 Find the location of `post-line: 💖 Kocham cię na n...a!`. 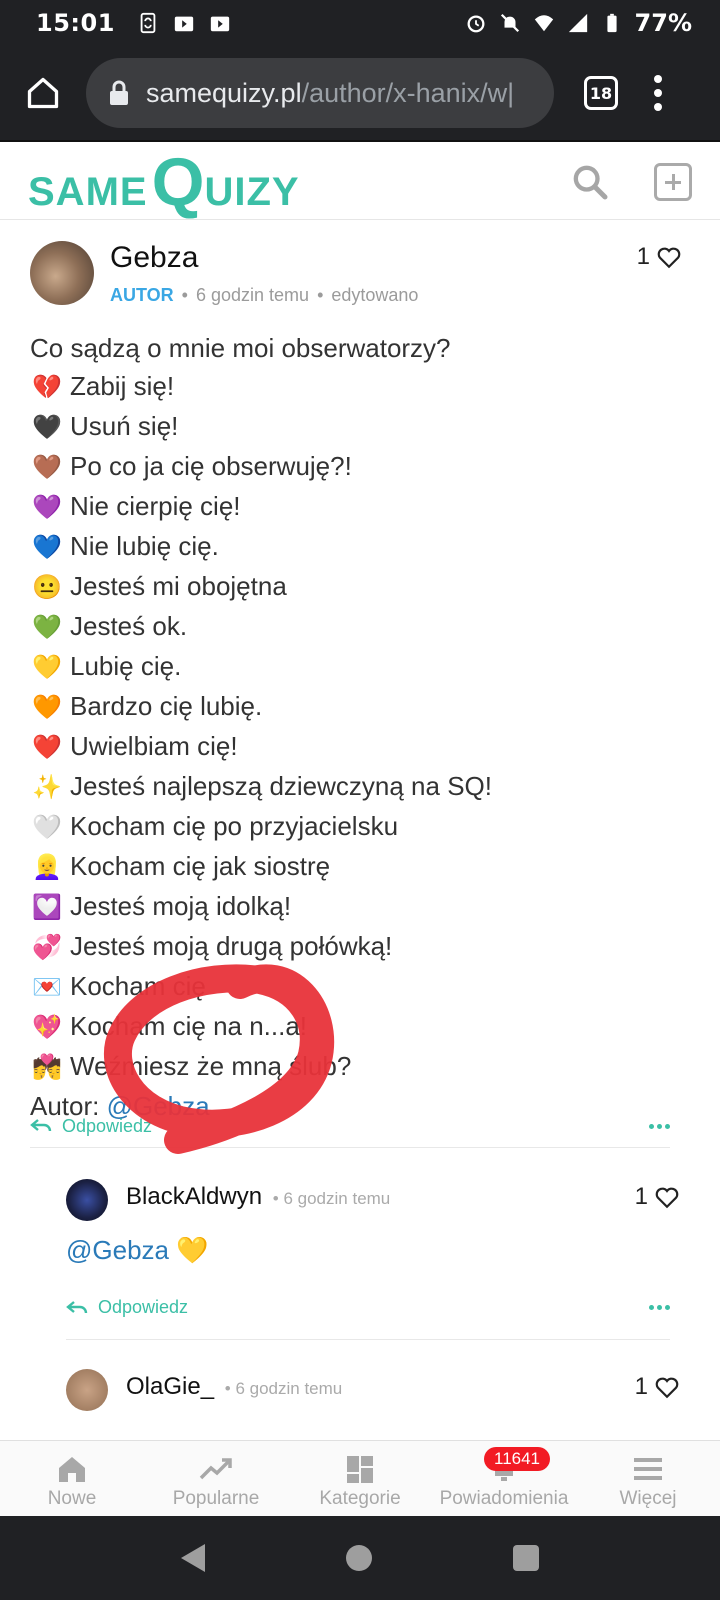

post-line: 💖 Kocham cię na n...a! is located at coordinates (350, 1027).